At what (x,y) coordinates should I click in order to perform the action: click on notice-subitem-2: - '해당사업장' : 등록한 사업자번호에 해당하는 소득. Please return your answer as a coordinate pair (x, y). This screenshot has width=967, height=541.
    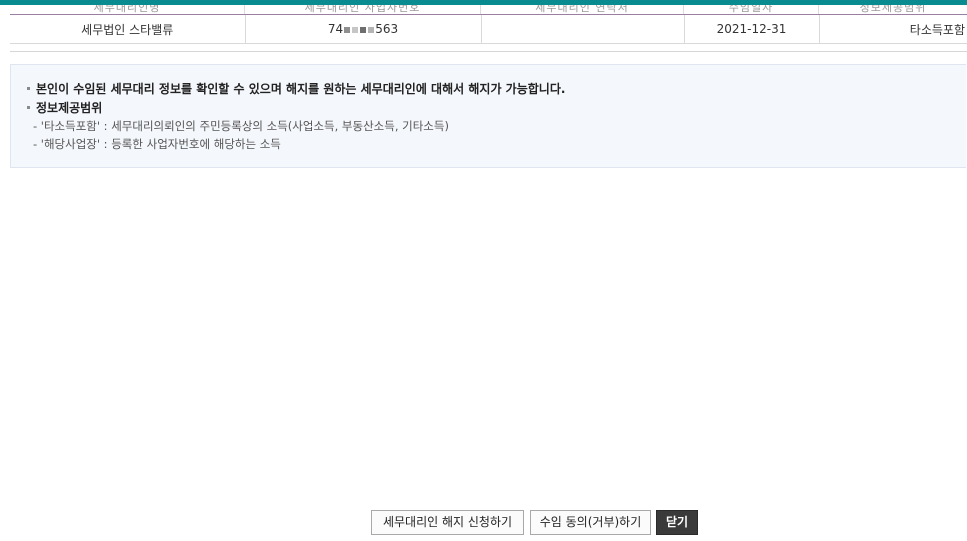
    Looking at the image, I should click on (157, 144).